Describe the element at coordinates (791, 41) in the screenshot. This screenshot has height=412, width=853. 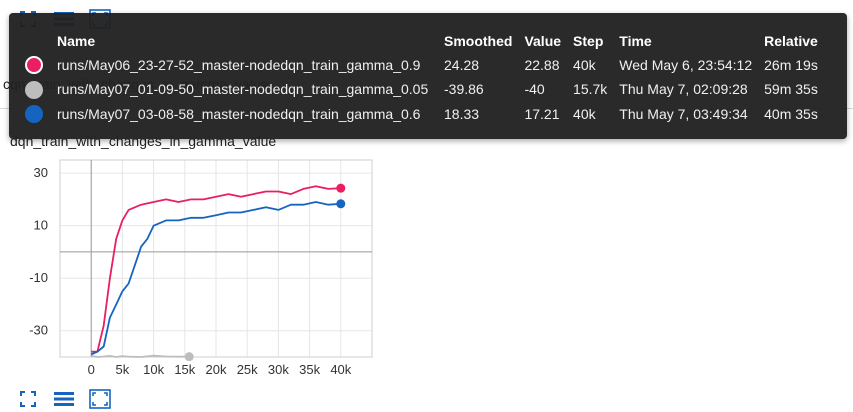
I see `header-relative: Relative` at that location.